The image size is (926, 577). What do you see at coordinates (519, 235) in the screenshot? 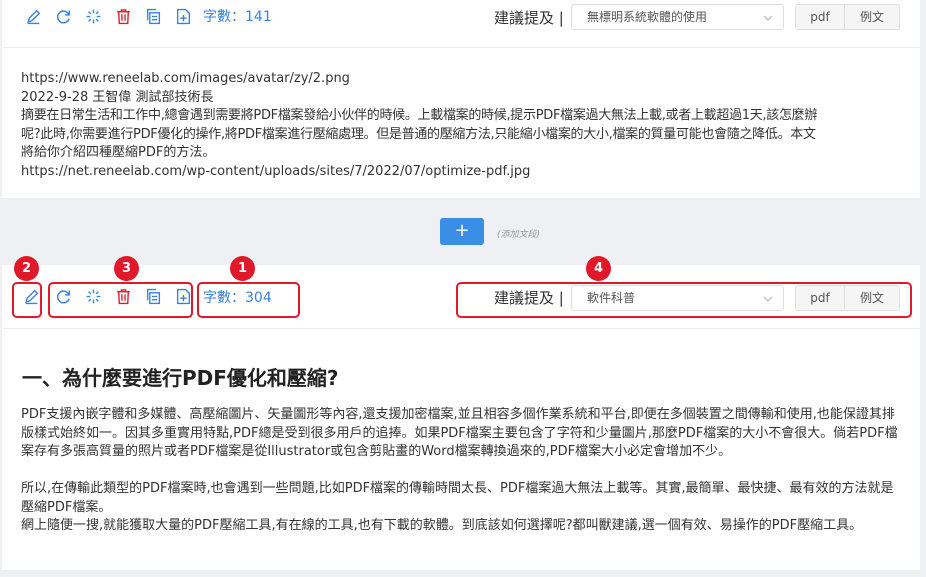
I see `add-paragraph-hint: (添加文段)` at bounding box center [519, 235].